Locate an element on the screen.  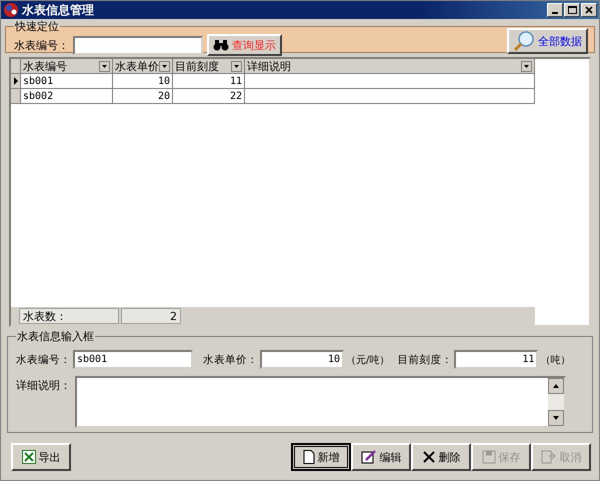
column-header: 水表编号 is located at coordinates (67, 66).